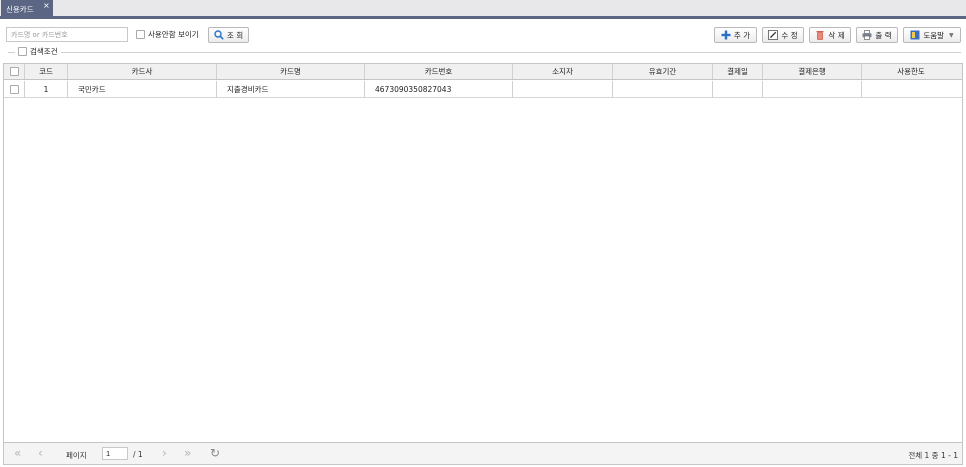  What do you see at coordinates (563, 89) in the screenshot?
I see `cell-holder` at bounding box center [563, 89].